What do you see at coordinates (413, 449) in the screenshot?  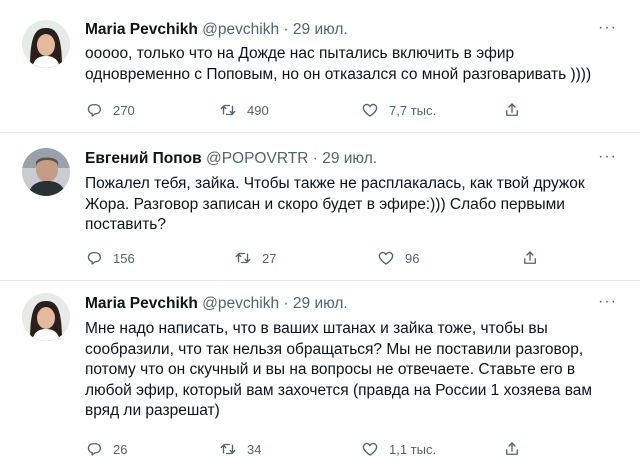 I see `like-count: 1,1 тыс.` at bounding box center [413, 449].